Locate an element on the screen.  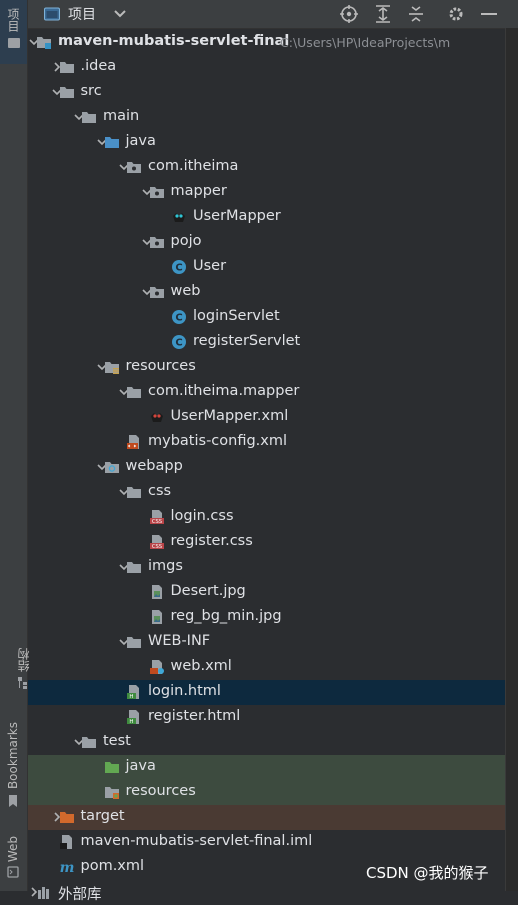
tree-row-webapp: webapp is located at coordinates (266, 467).